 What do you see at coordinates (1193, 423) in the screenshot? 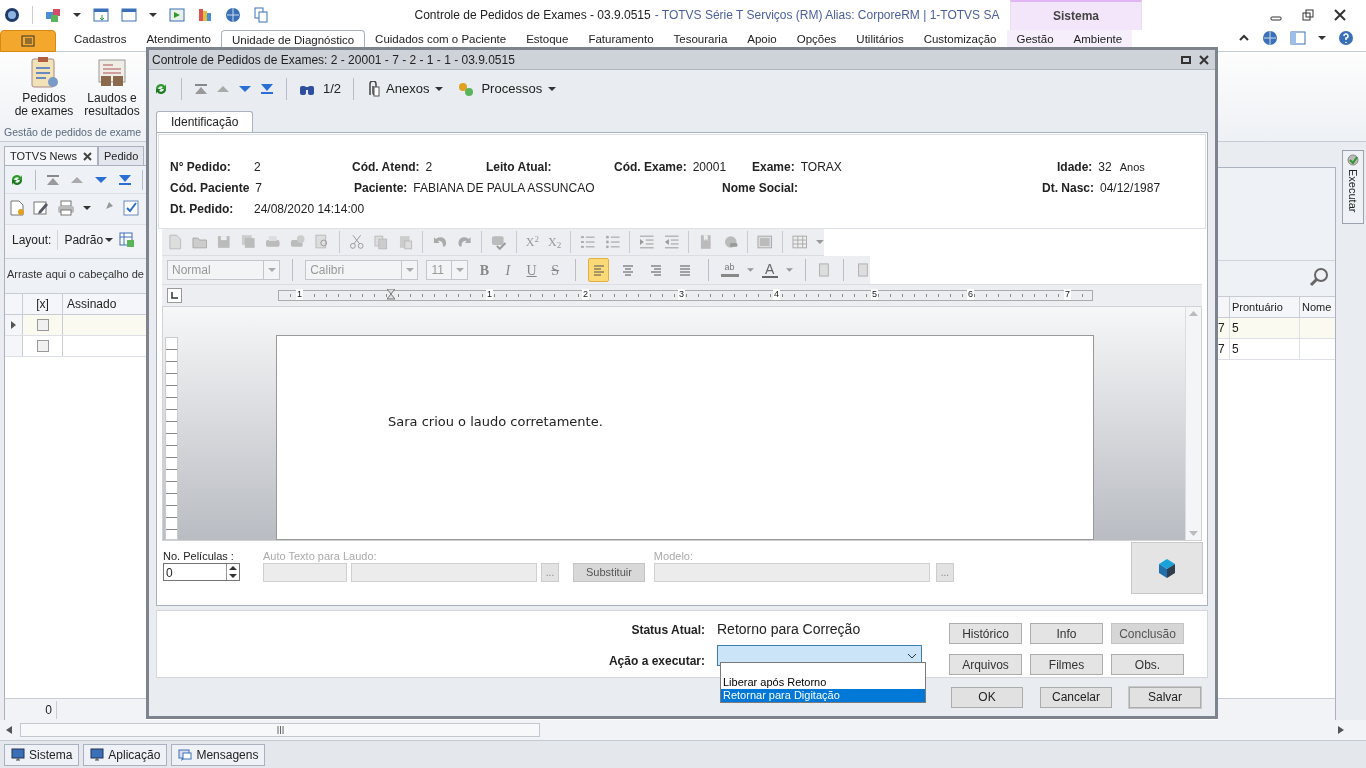
I see `vertical-scrollbar` at bounding box center [1193, 423].